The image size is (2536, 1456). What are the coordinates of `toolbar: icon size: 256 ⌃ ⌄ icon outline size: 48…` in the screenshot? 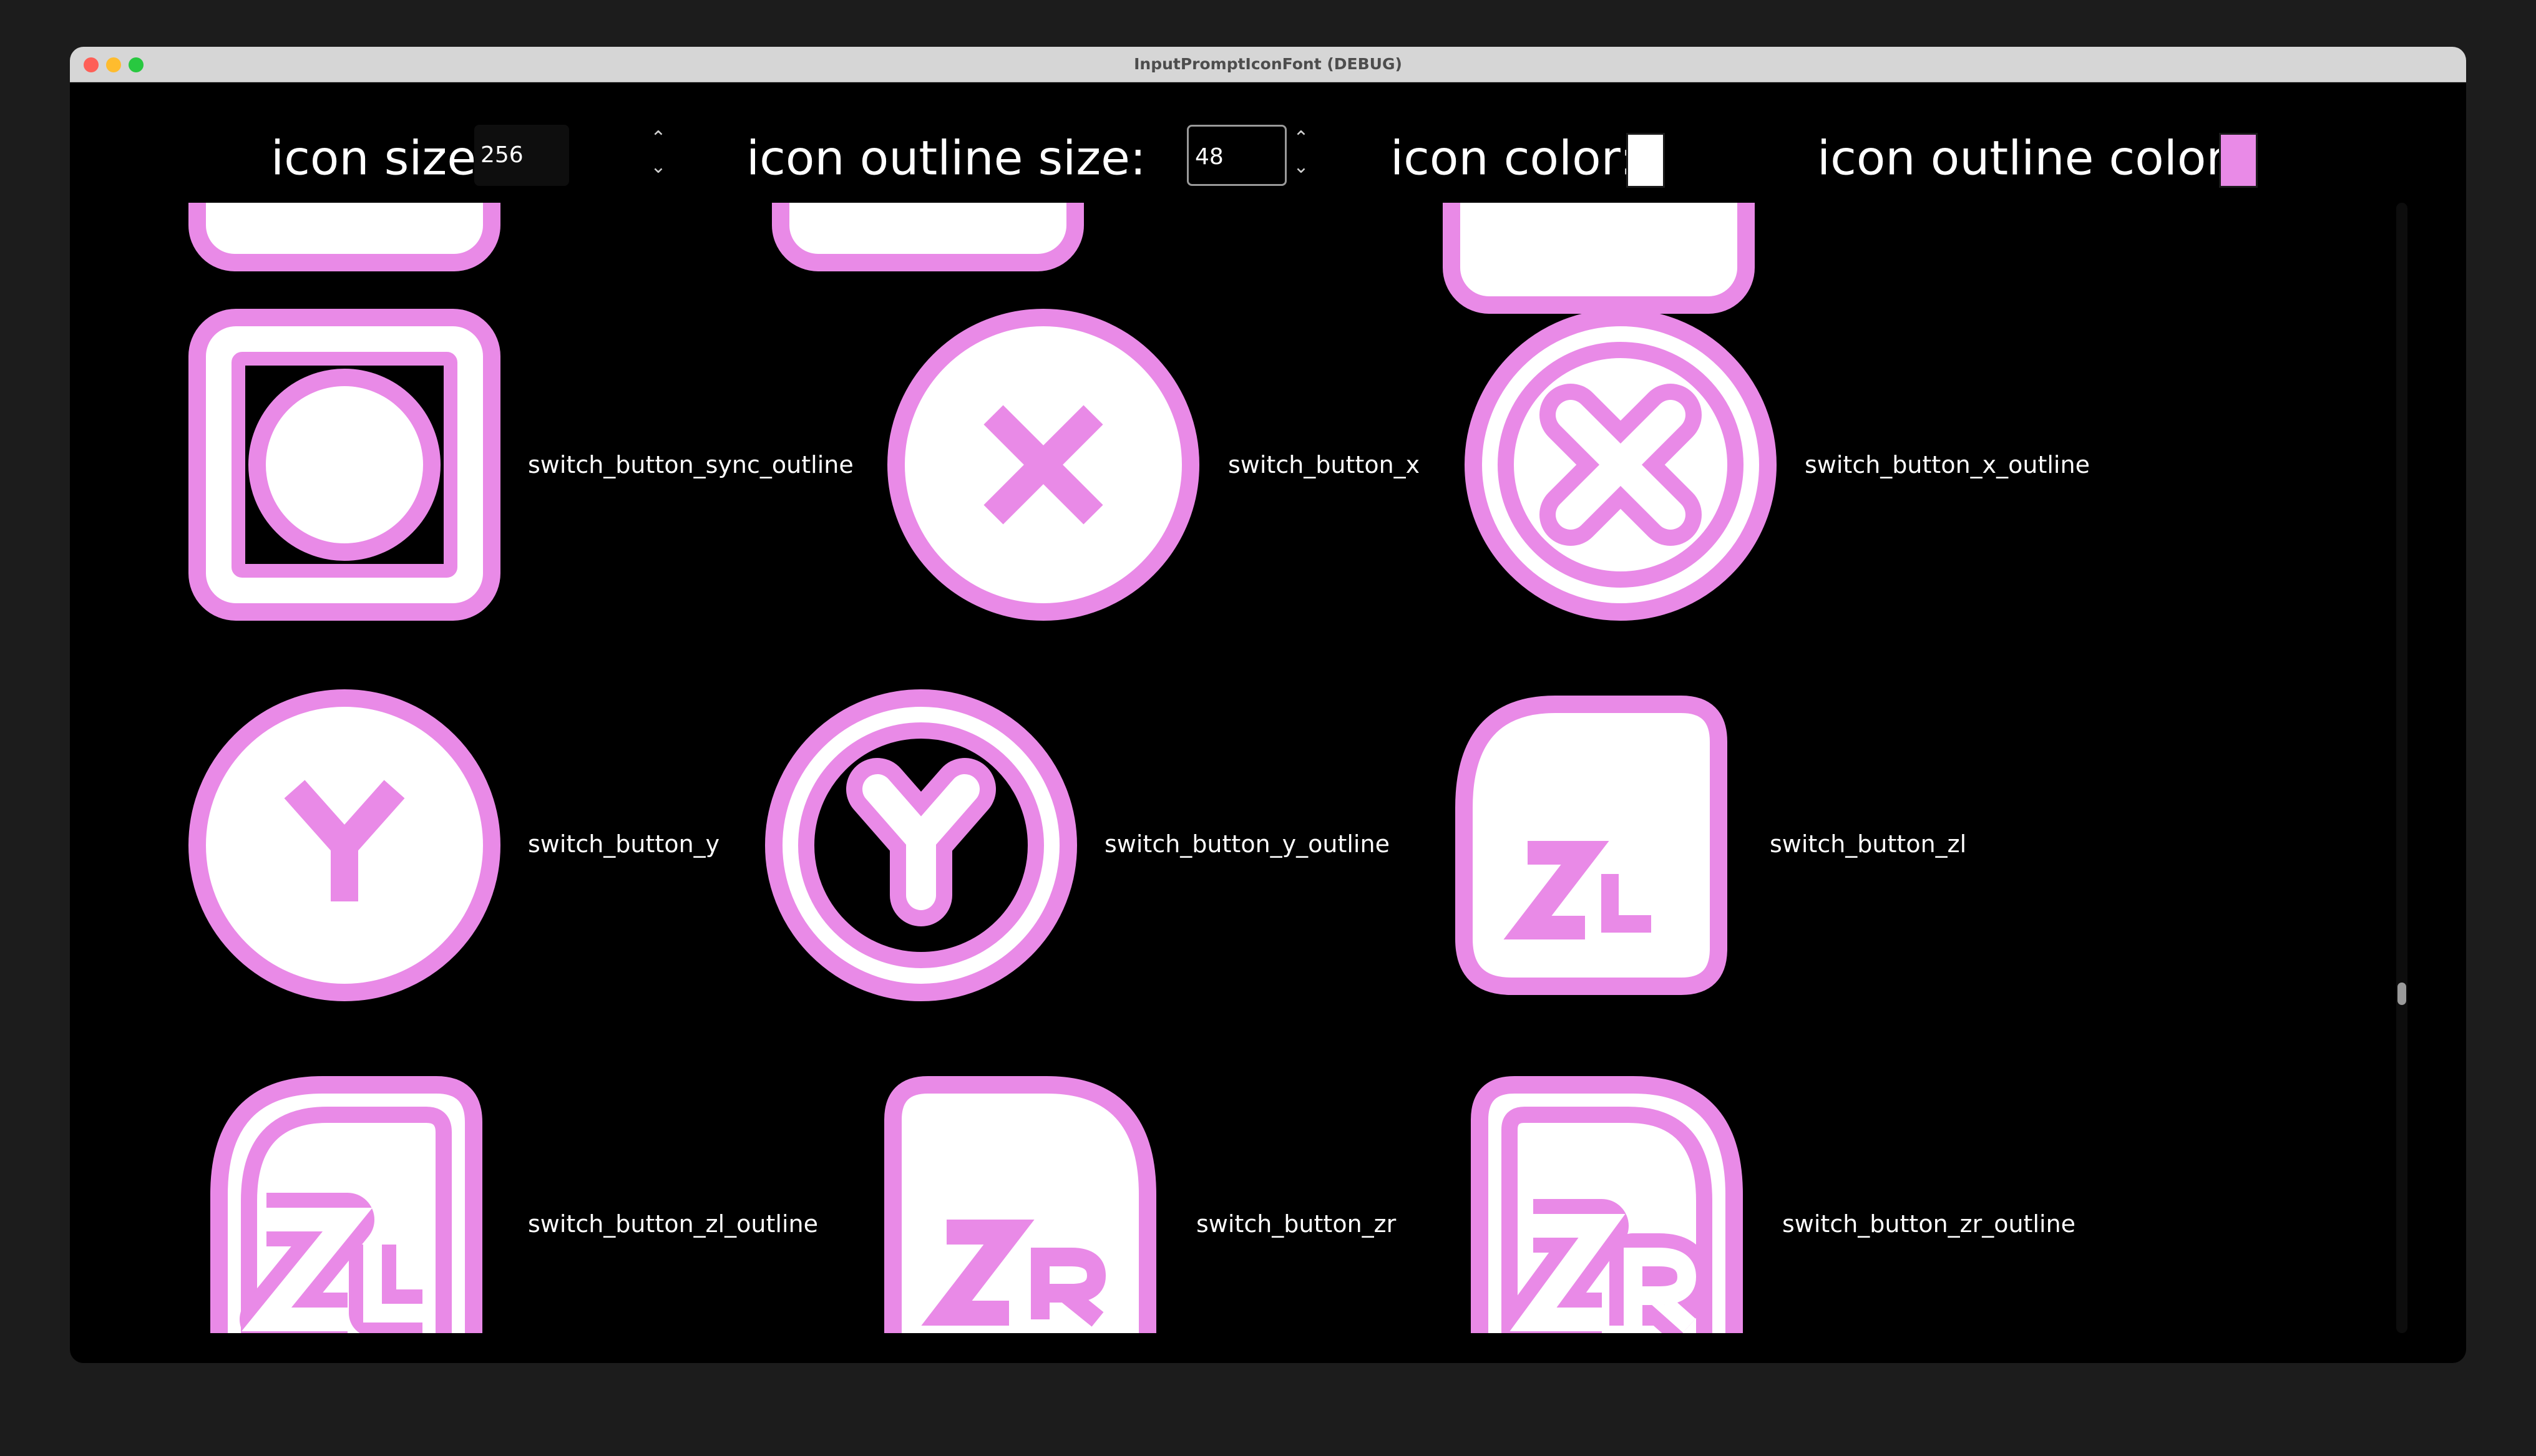 It's located at (1268, 141).